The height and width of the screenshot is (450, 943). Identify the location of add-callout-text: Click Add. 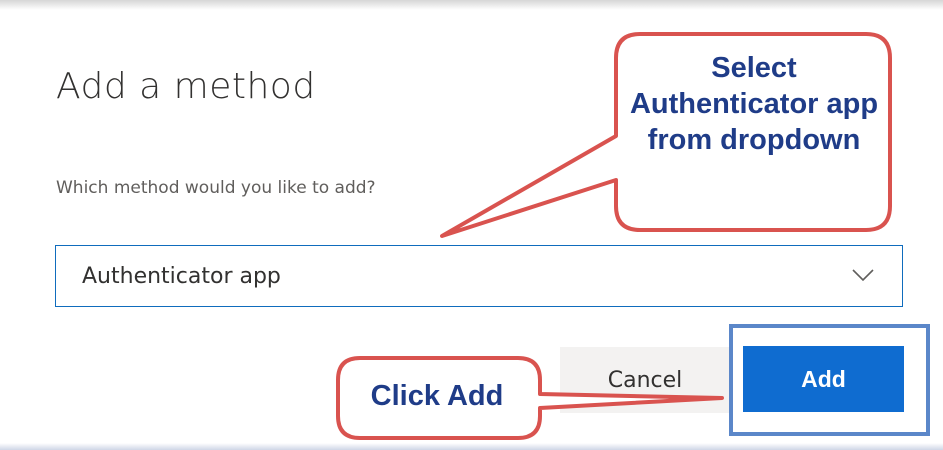
(437, 396).